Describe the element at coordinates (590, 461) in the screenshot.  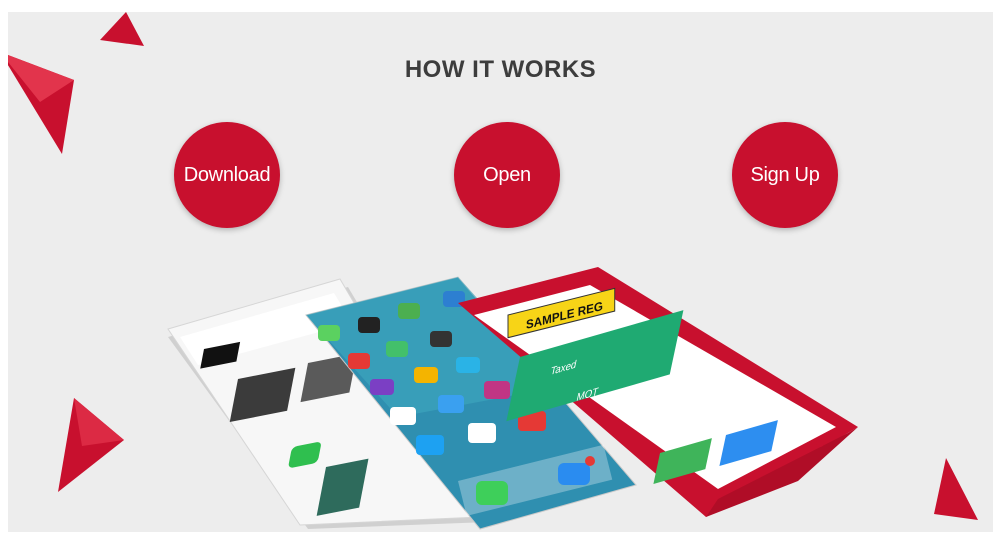
I see `notification-badge` at that location.